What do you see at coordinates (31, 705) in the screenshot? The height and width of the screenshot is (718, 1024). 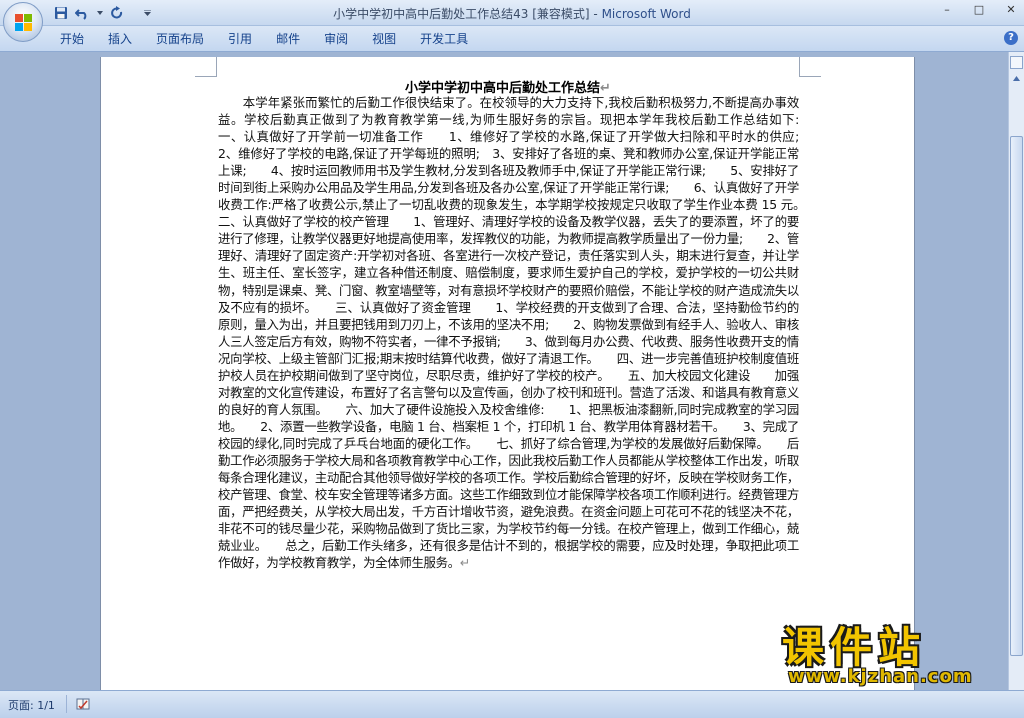 I see `page-count-status: 页面: 1/1` at bounding box center [31, 705].